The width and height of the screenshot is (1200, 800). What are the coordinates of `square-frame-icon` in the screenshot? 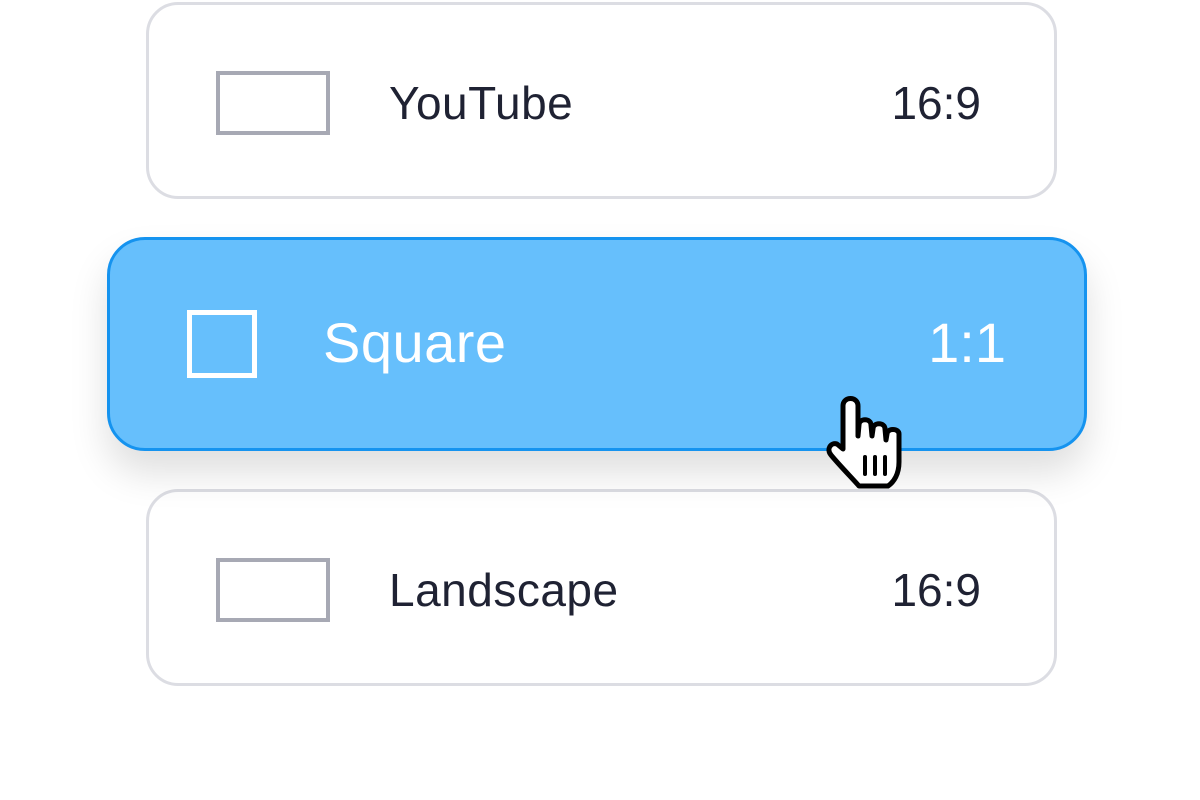 It's located at (222, 344).